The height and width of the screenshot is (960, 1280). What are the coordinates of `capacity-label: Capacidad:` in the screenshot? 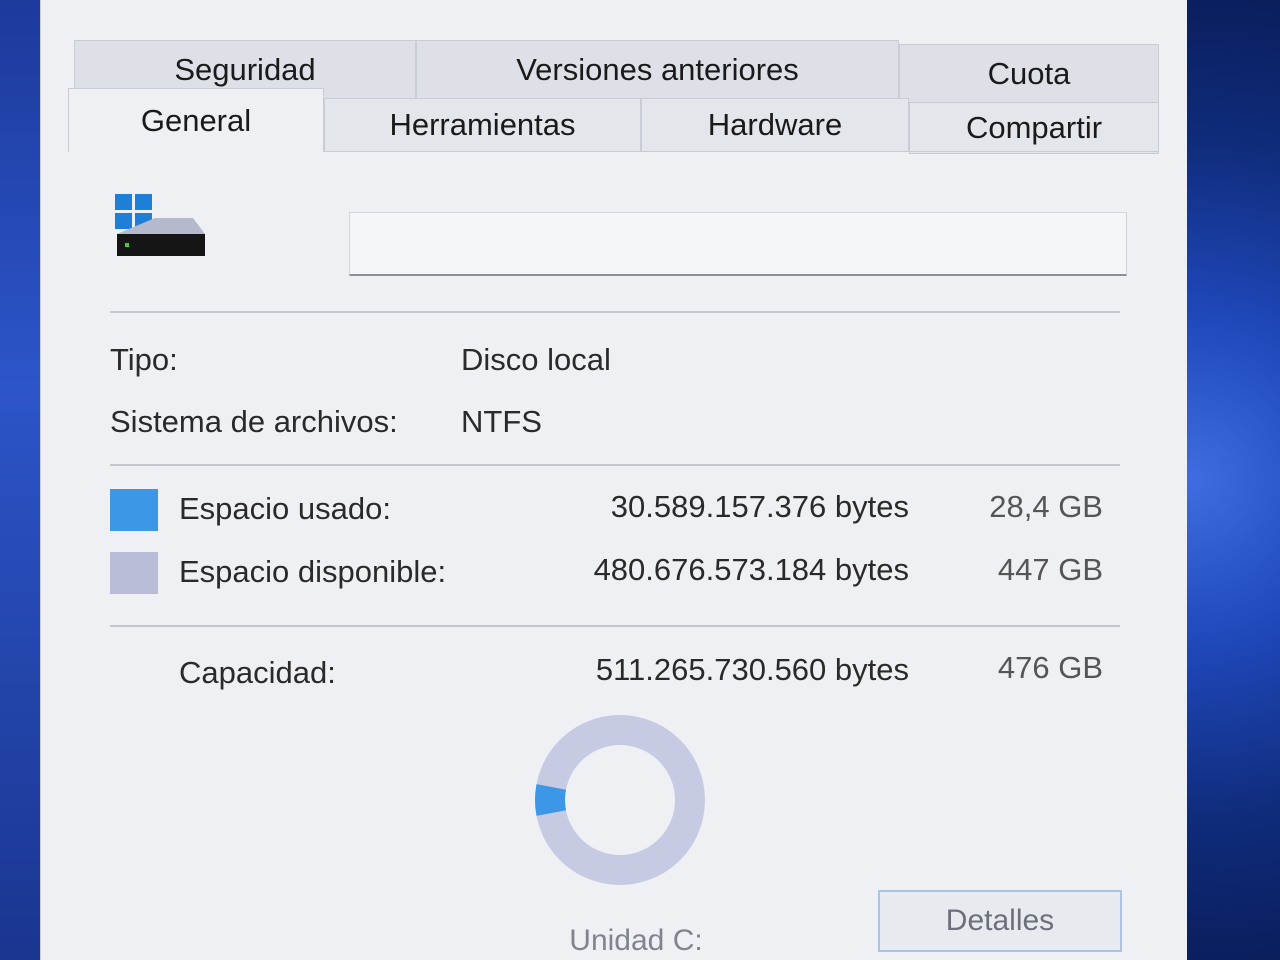 It's located at (257, 672).